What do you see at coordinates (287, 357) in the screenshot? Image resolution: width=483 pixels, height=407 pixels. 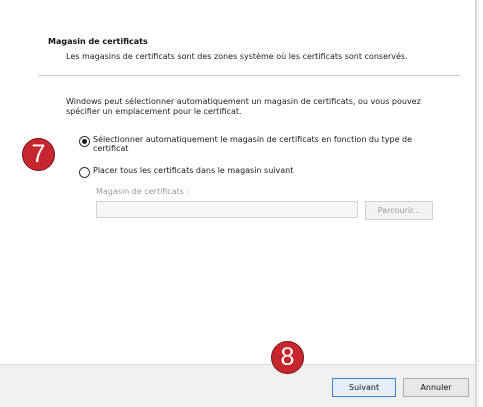 I see `step-8-badge: 8` at bounding box center [287, 357].